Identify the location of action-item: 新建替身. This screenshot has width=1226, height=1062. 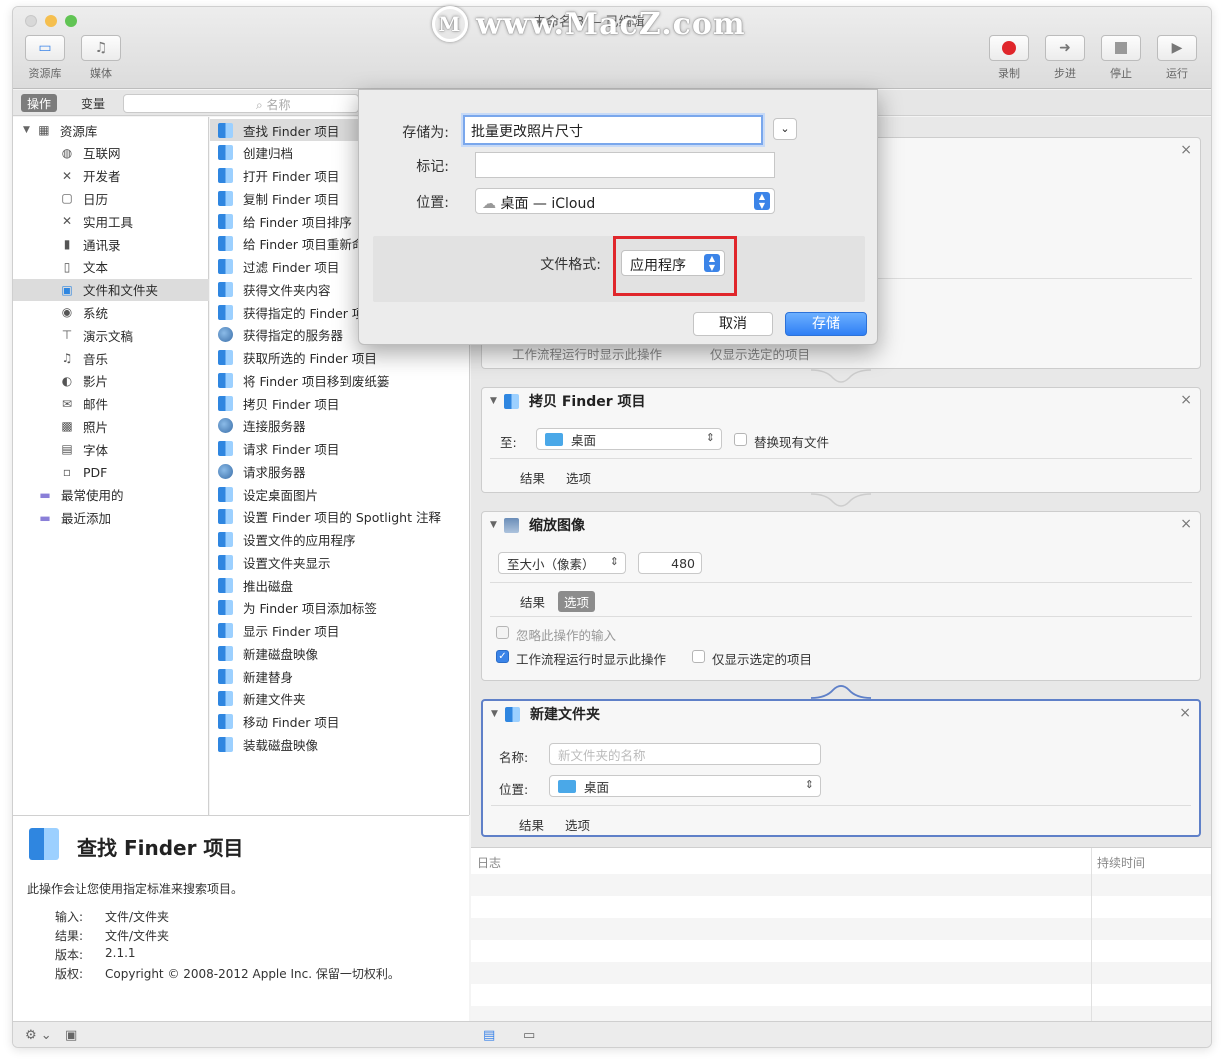
(340, 676).